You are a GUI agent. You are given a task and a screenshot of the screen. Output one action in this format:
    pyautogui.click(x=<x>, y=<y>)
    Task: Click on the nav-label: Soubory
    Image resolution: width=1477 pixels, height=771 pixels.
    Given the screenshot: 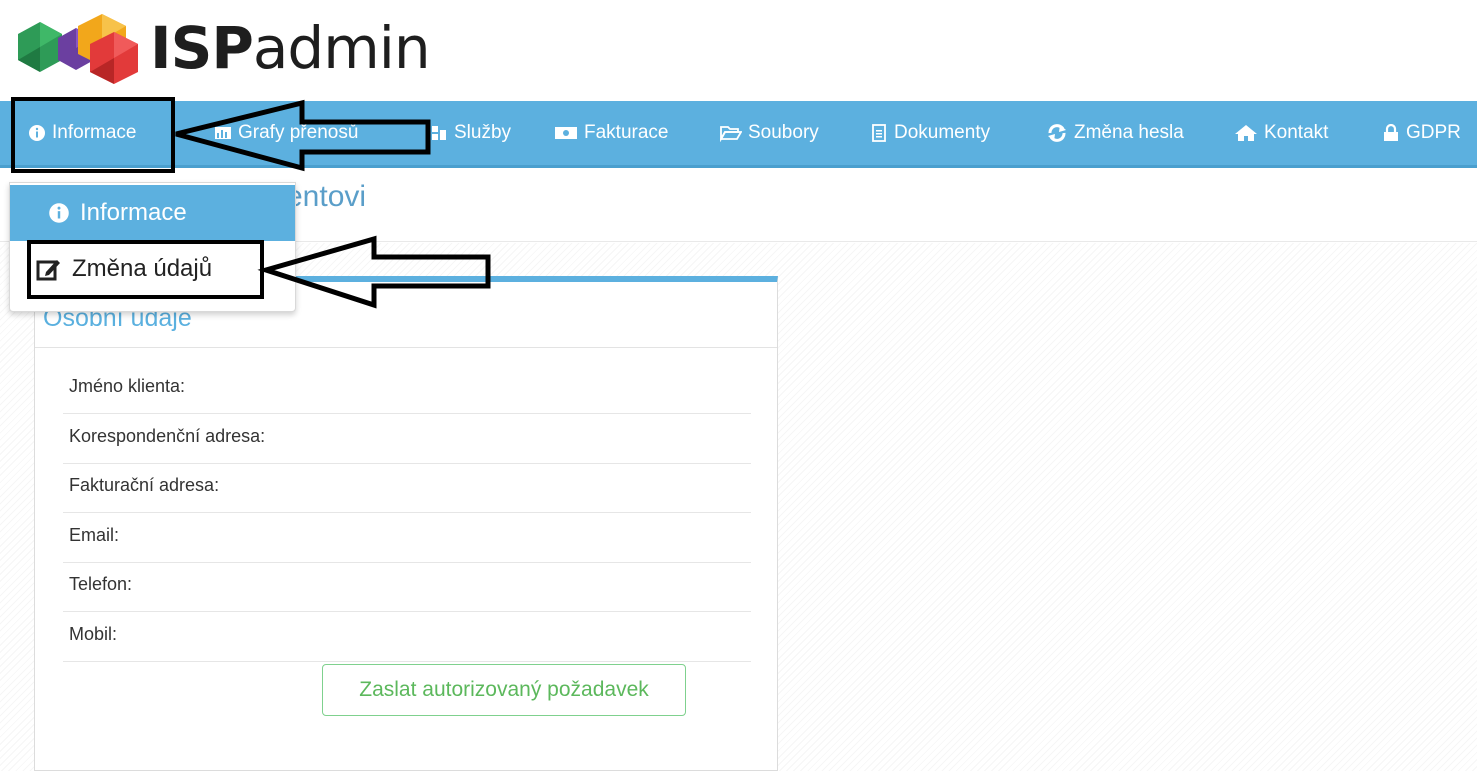 What is the action you would take?
    pyautogui.click(x=783, y=132)
    